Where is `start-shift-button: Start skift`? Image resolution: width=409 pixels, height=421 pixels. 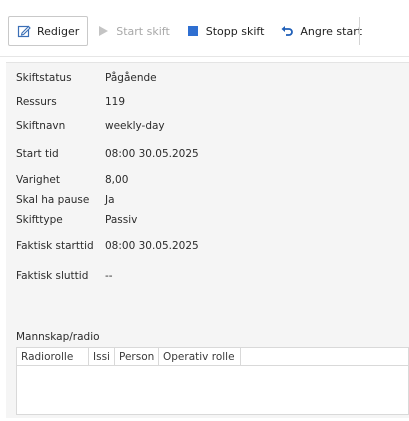
start-shift-button: Start skift is located at coordinates (133, 31).